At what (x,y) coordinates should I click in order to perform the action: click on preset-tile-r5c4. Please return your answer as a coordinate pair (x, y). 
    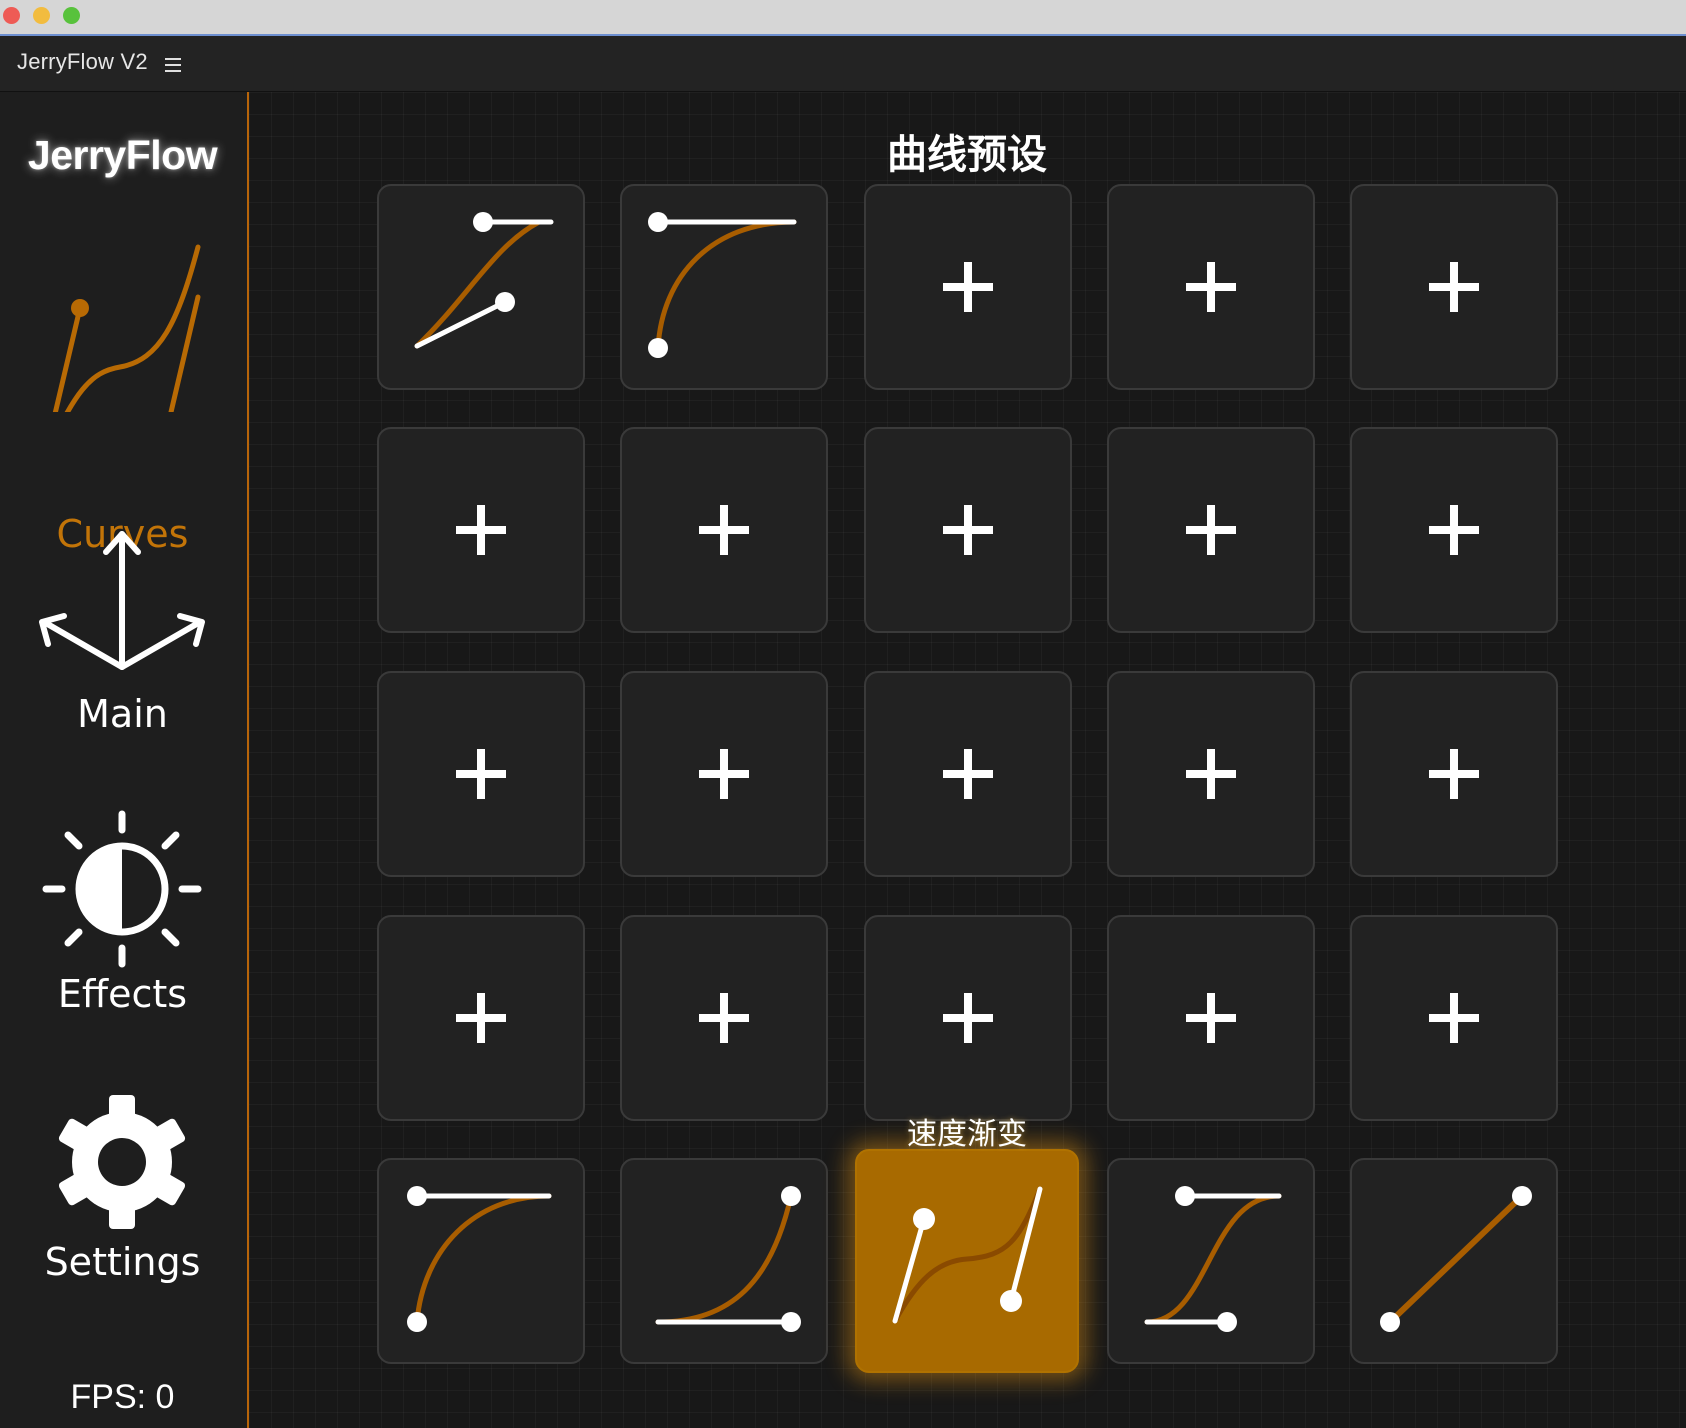
    Looking at the image, I should click on (1211, 1261).